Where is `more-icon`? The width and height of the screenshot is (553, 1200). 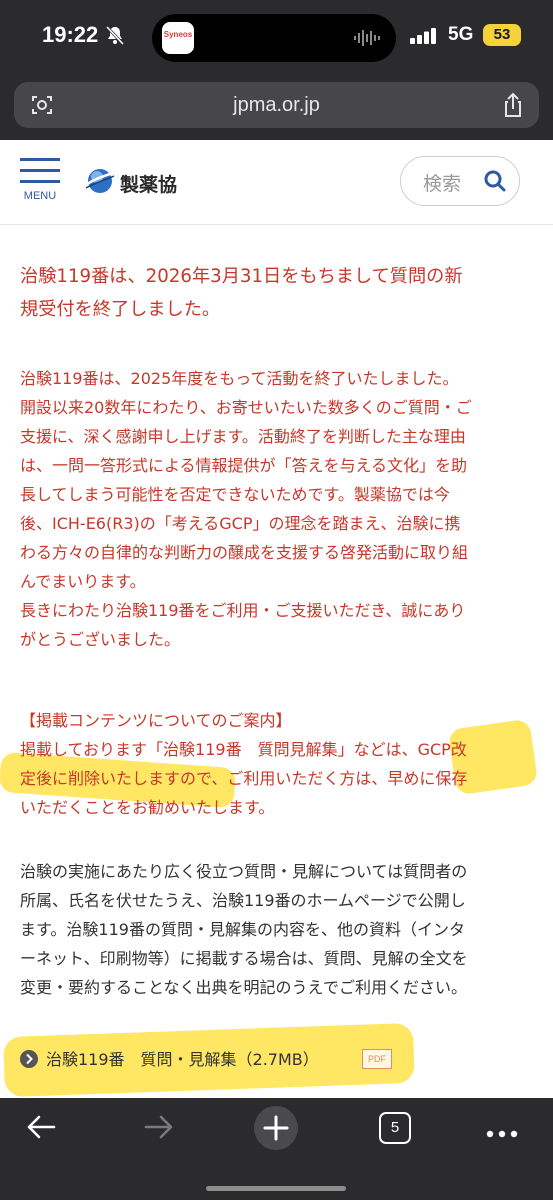 more-icon is located at coordinates (502, 1132).